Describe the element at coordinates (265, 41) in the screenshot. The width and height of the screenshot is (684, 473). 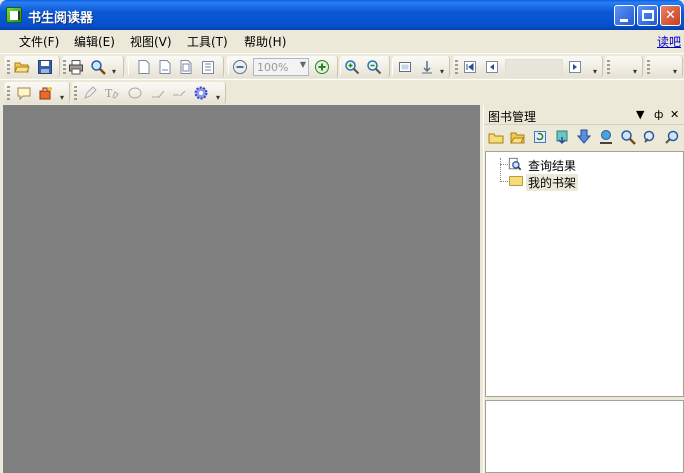
I see `menu-help: 帮助(H)` at that location.